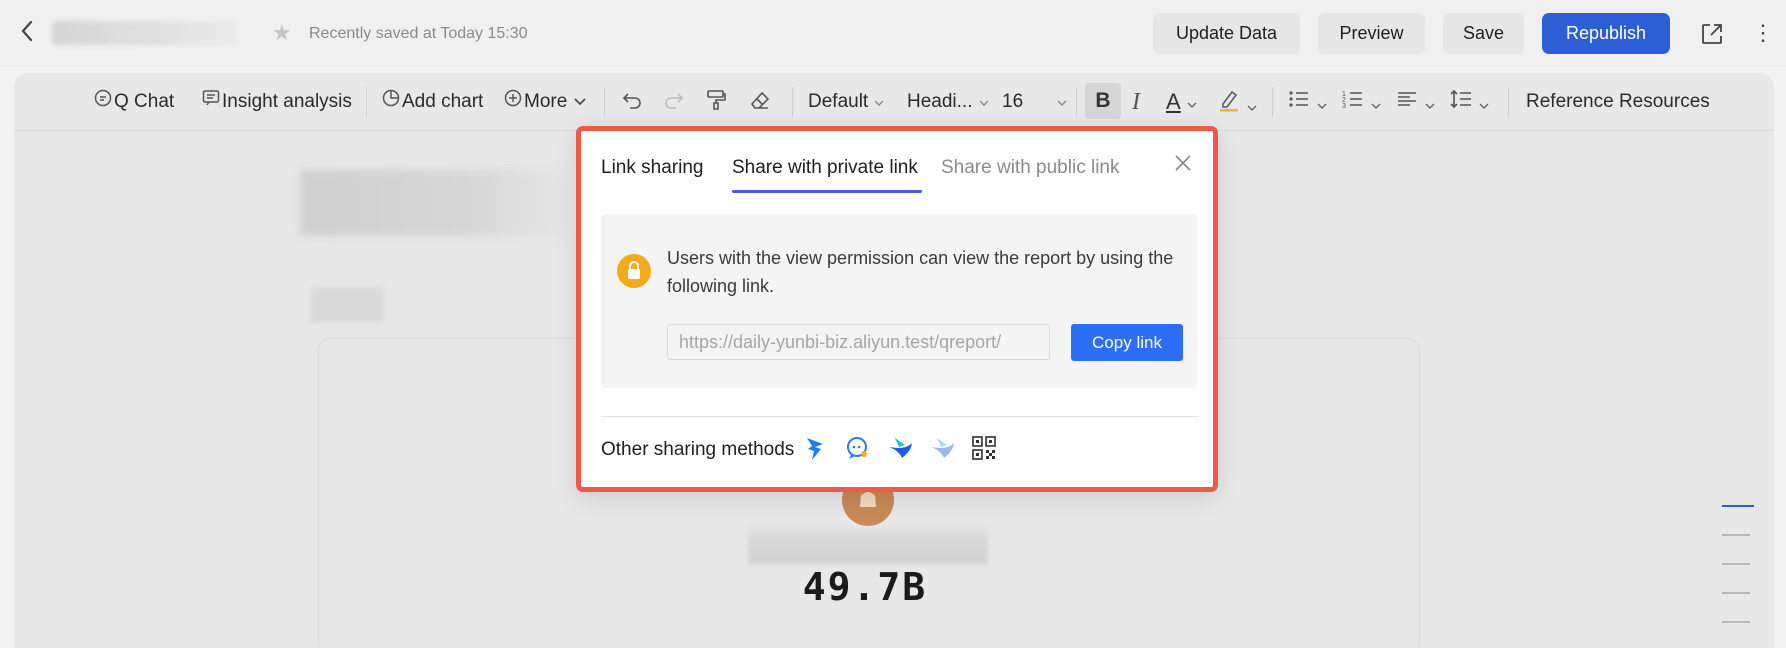 Image resolution: width=1786 pixels, height=648 pixels. Describe the element at coordinates (1371, 33) in the screenshot. I see `preview-button: Preview` at that location.